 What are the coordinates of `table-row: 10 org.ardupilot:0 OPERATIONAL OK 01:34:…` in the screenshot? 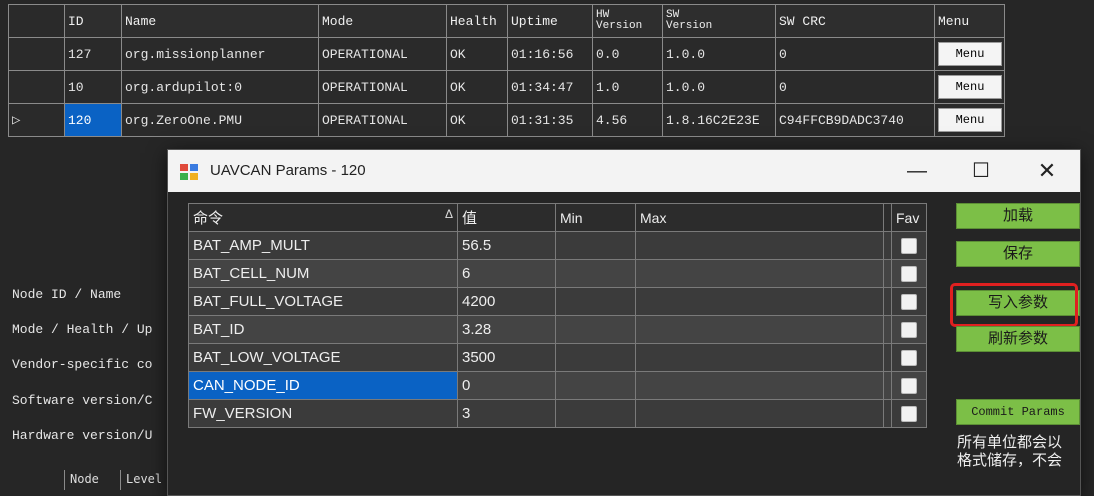 It's located at (506, 87).